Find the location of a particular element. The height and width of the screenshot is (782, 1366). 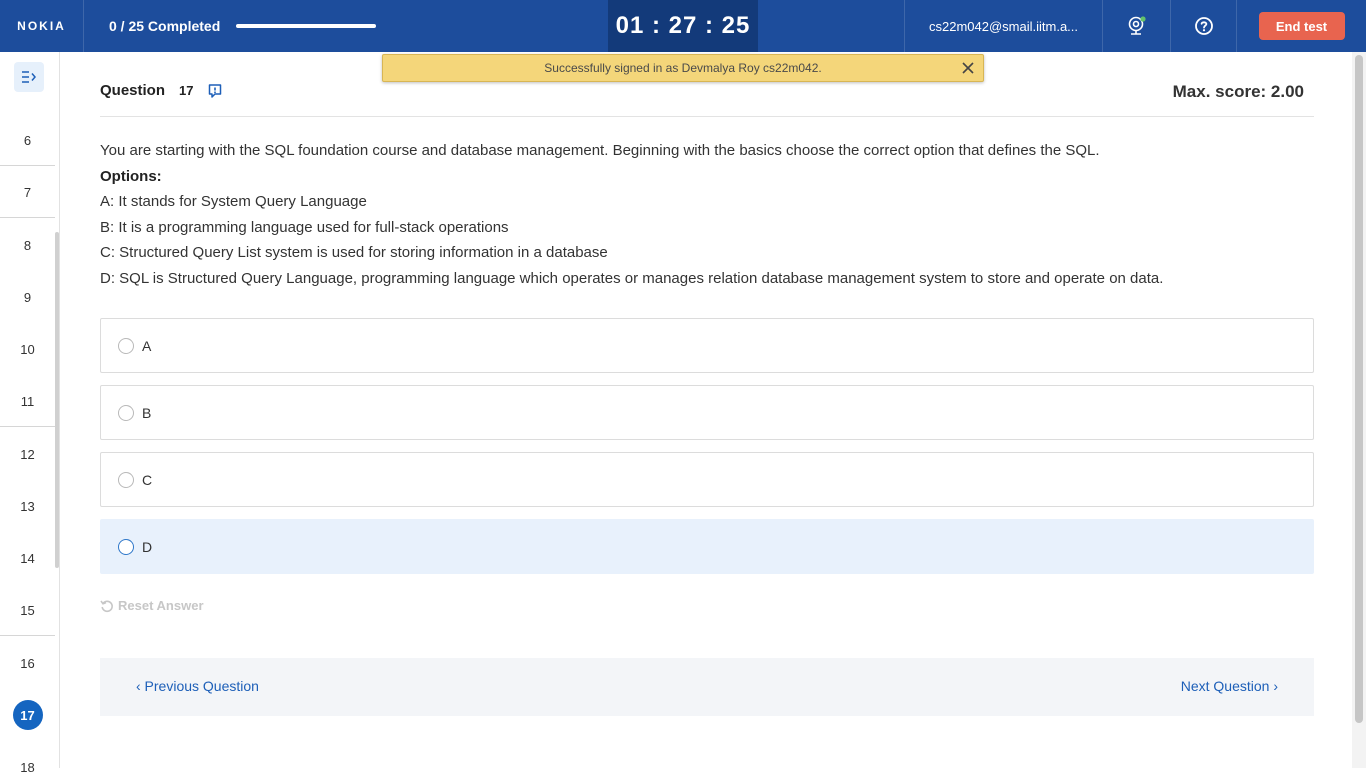

question-title: Question 17 is located at coordinates (161, 90).